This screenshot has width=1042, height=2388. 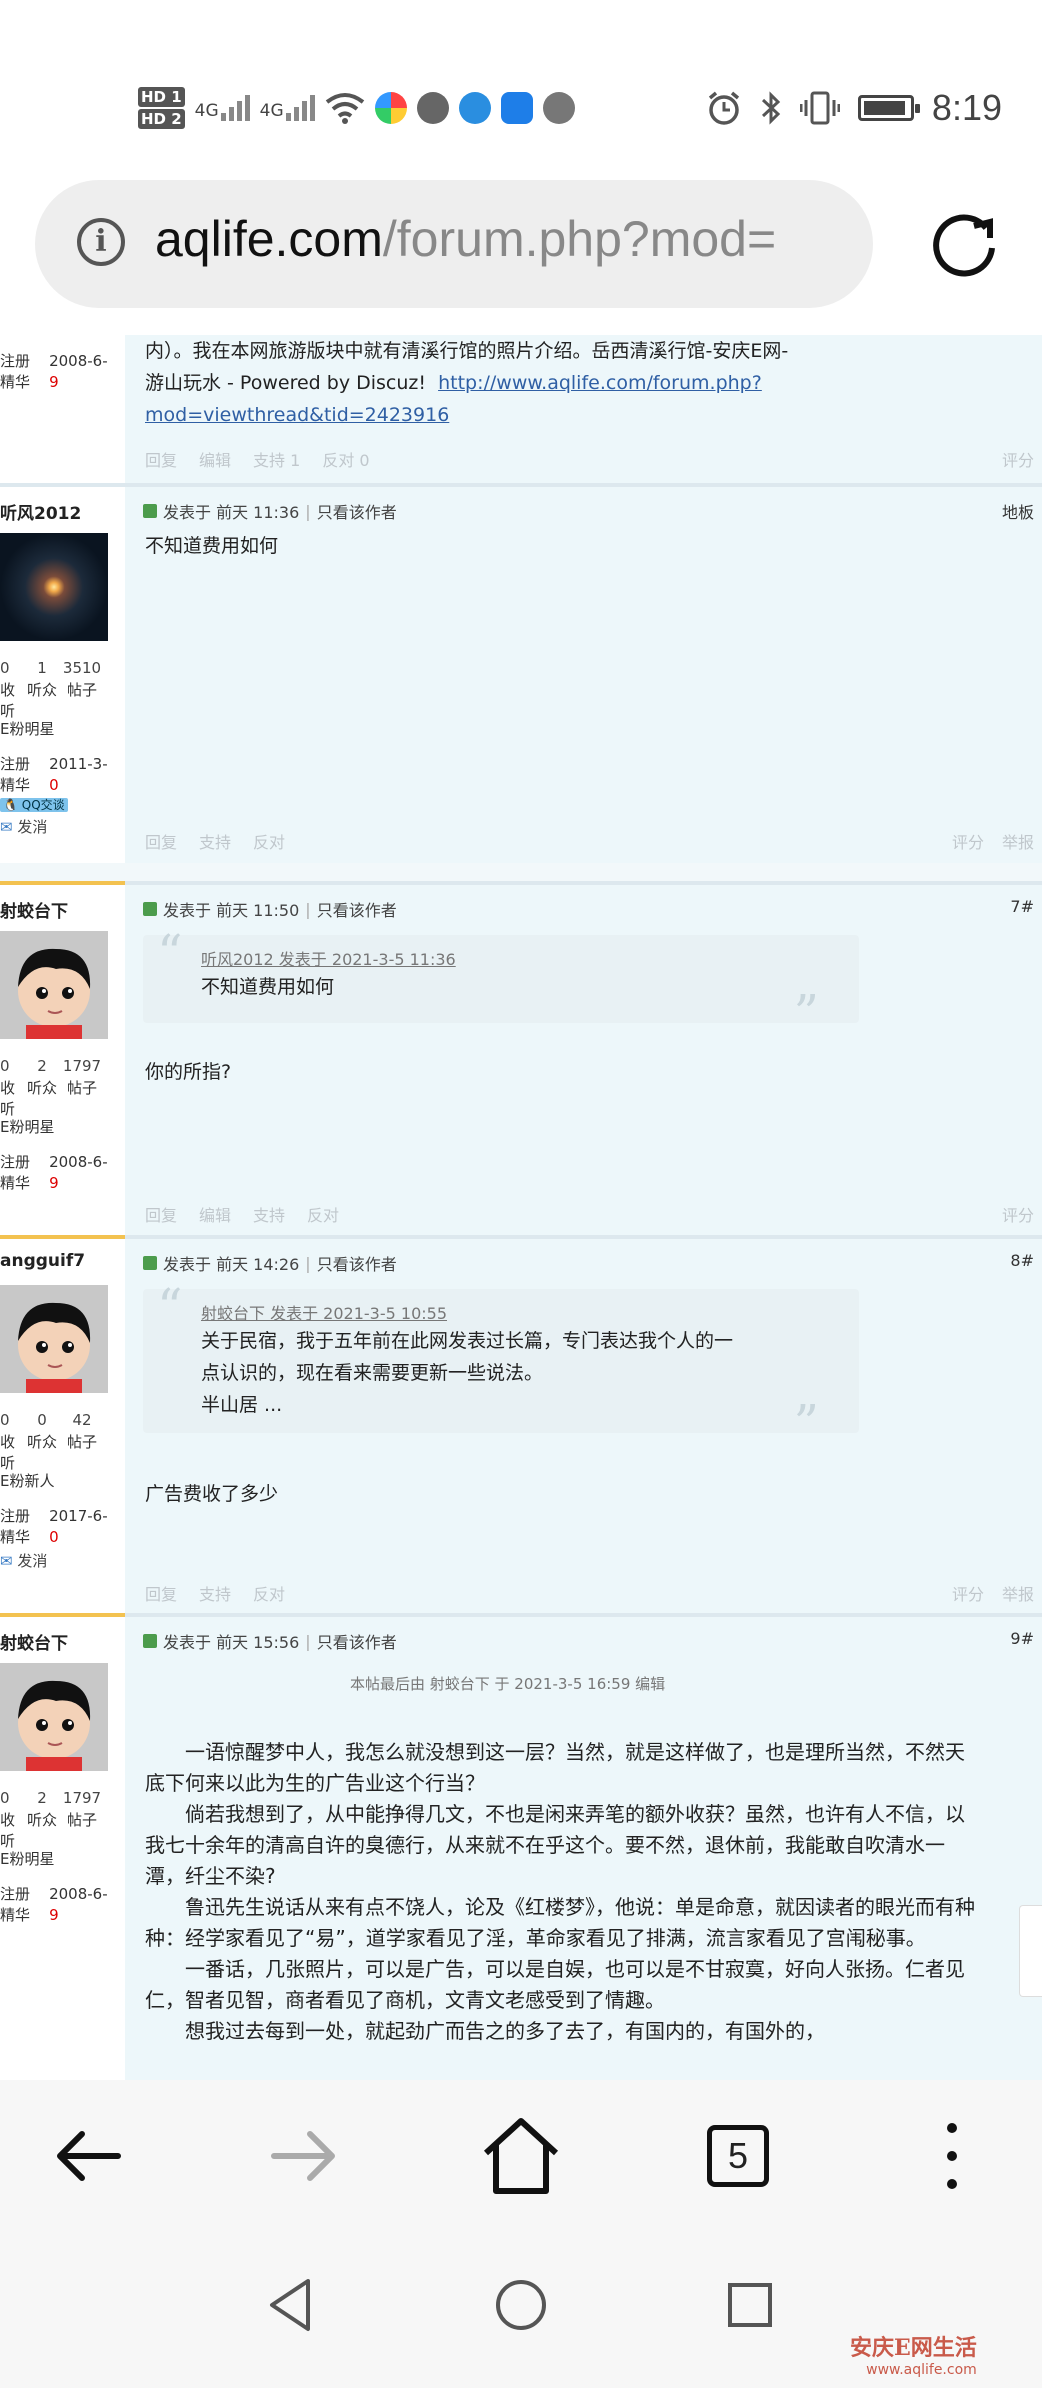 I want to click on circle-home-icon, so click(x=521, y=2305).